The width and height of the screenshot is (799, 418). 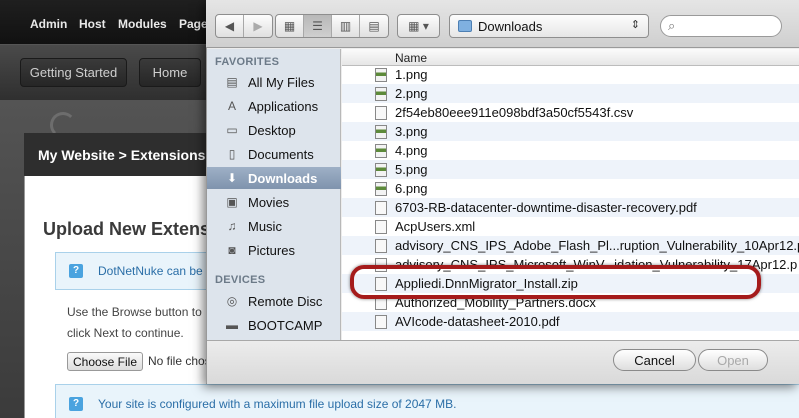 I want to click on sidebar-item-label: Desktop, so click(x=272, y=130).